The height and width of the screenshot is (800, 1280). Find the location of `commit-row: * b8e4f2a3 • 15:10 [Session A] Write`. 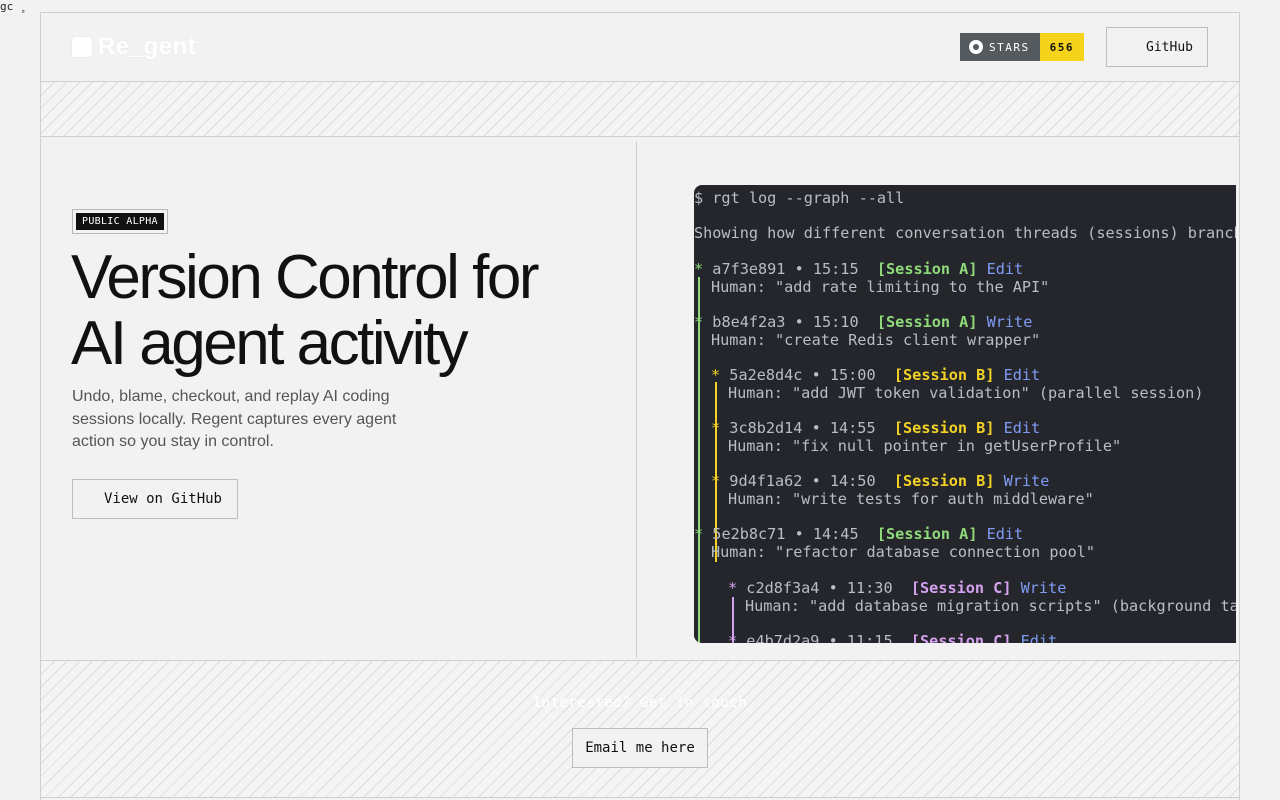

commit-row: * b8e4f2a3 • 15:10 [Session A] Write is located at coordinates (863, 322).